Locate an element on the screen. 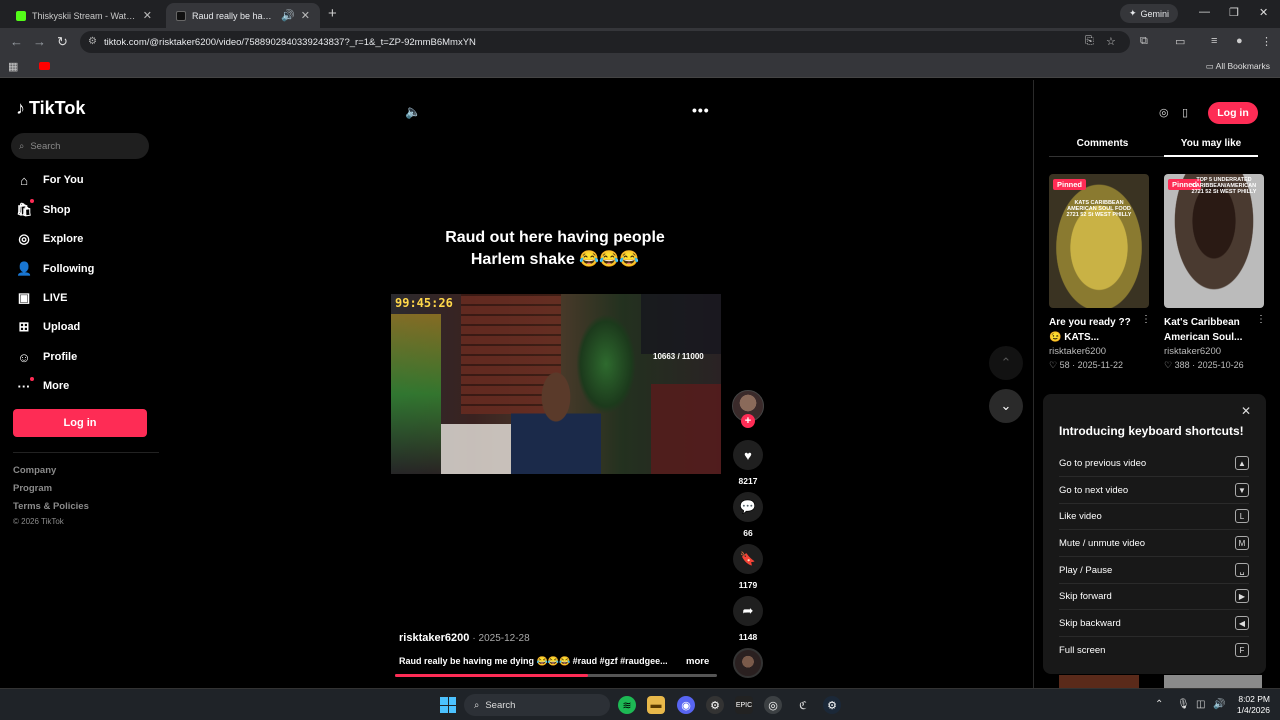  like-count: 58 is located at coordinates (1064, 365).